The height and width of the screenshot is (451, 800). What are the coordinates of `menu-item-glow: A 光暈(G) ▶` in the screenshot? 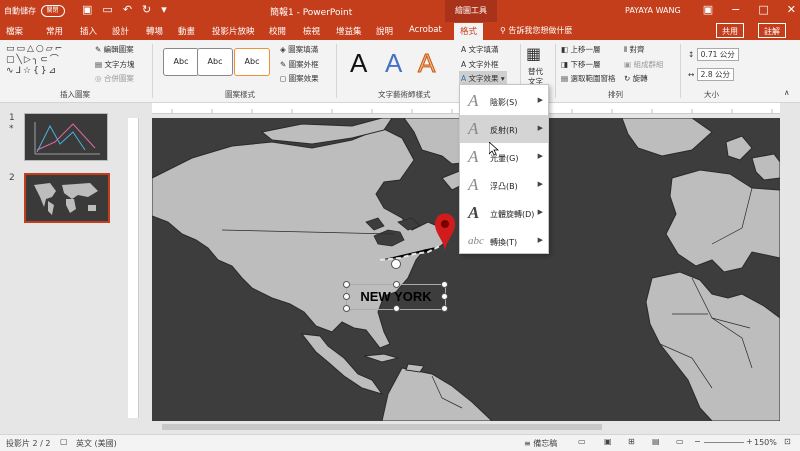 It's located at (504, 157).